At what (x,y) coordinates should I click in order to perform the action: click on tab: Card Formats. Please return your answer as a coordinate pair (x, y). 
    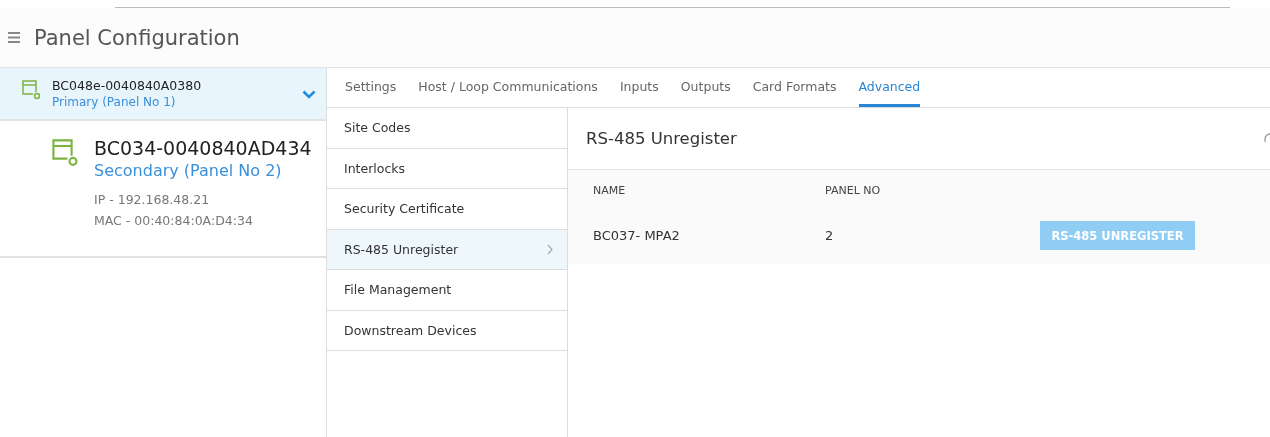
    Looking at the image, I should click on (794, 87).